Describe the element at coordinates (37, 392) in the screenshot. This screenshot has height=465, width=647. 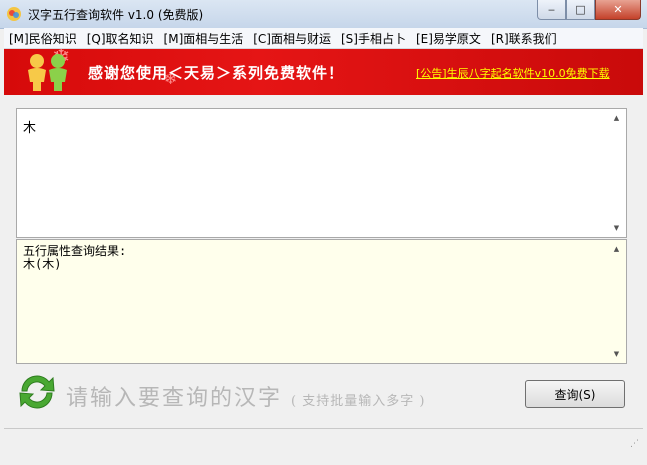
I see `refresh-arrows-icon` at that location.